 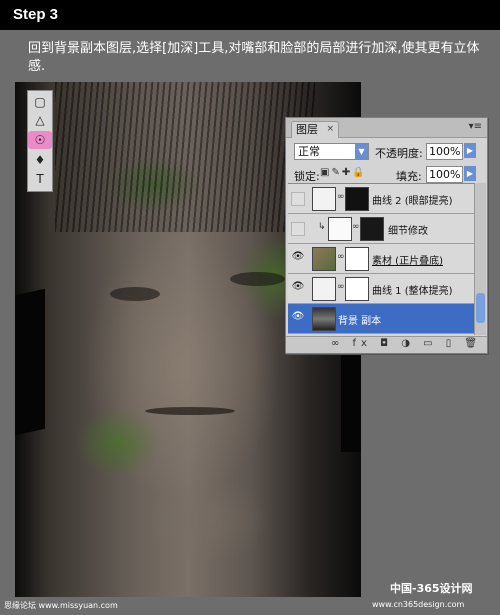 What do you see at coordinates (257, 279) in the screenshot?
I see `right-eye-shadow` at bounding box center [257, 279].